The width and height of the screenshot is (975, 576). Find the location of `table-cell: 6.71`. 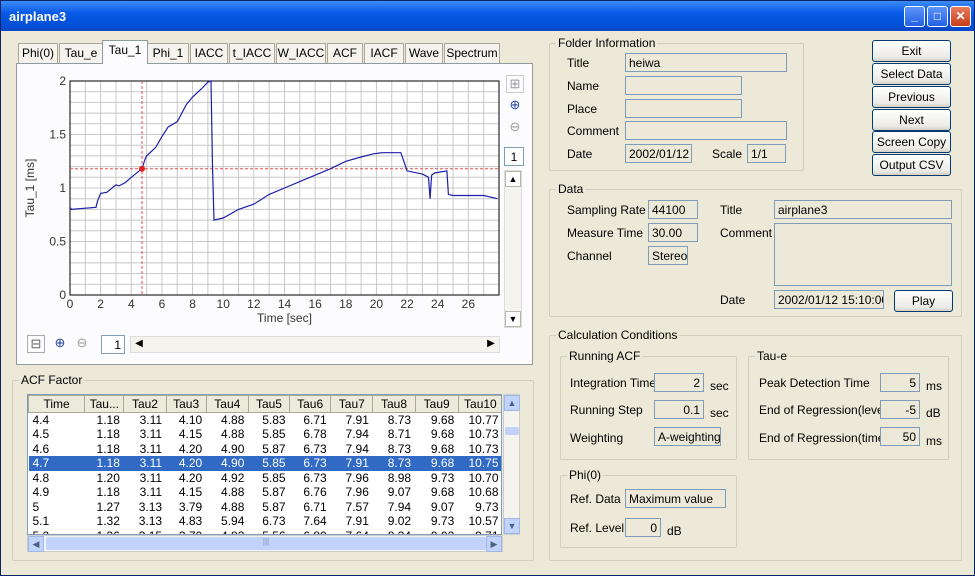

table-cell: 6.71 is located at coordinates (315, 506).